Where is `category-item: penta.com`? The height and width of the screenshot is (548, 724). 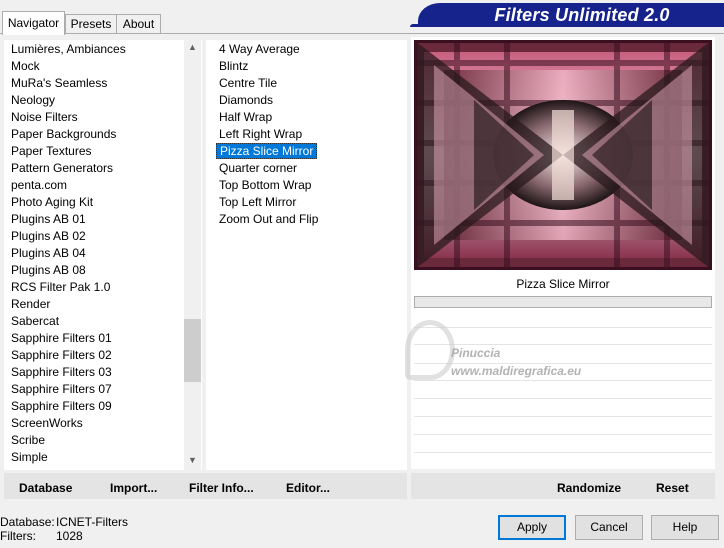 category-item: penta.com is located at coordinates (39, 185).